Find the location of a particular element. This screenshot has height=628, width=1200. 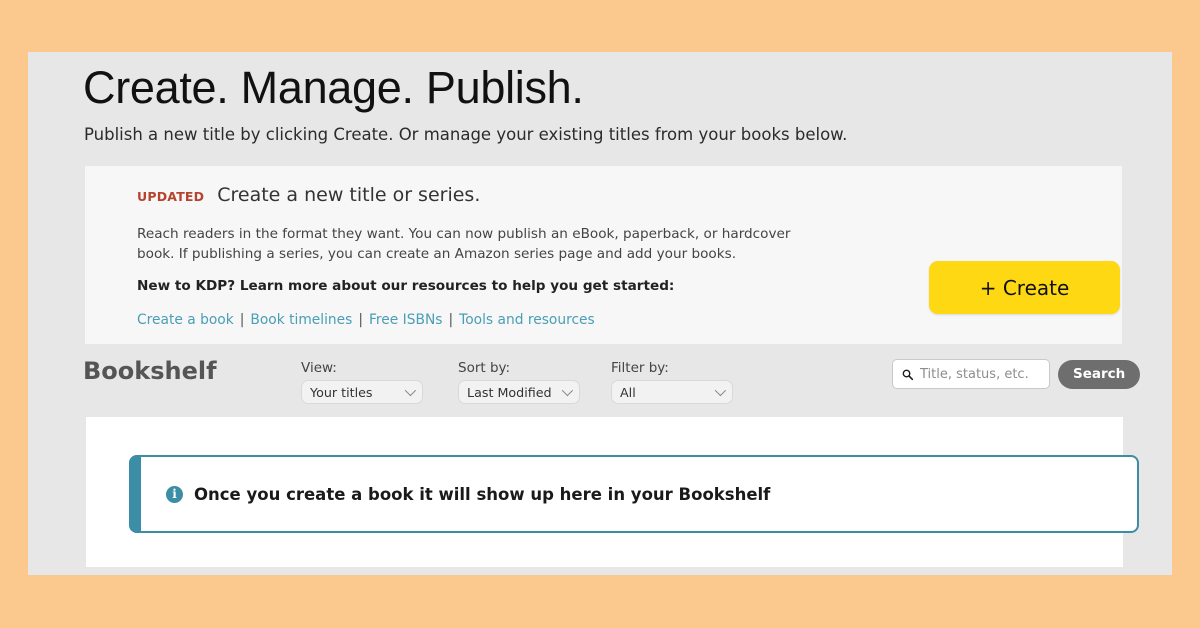

filter-by-select-value: All is located at coordinates (628, 392).